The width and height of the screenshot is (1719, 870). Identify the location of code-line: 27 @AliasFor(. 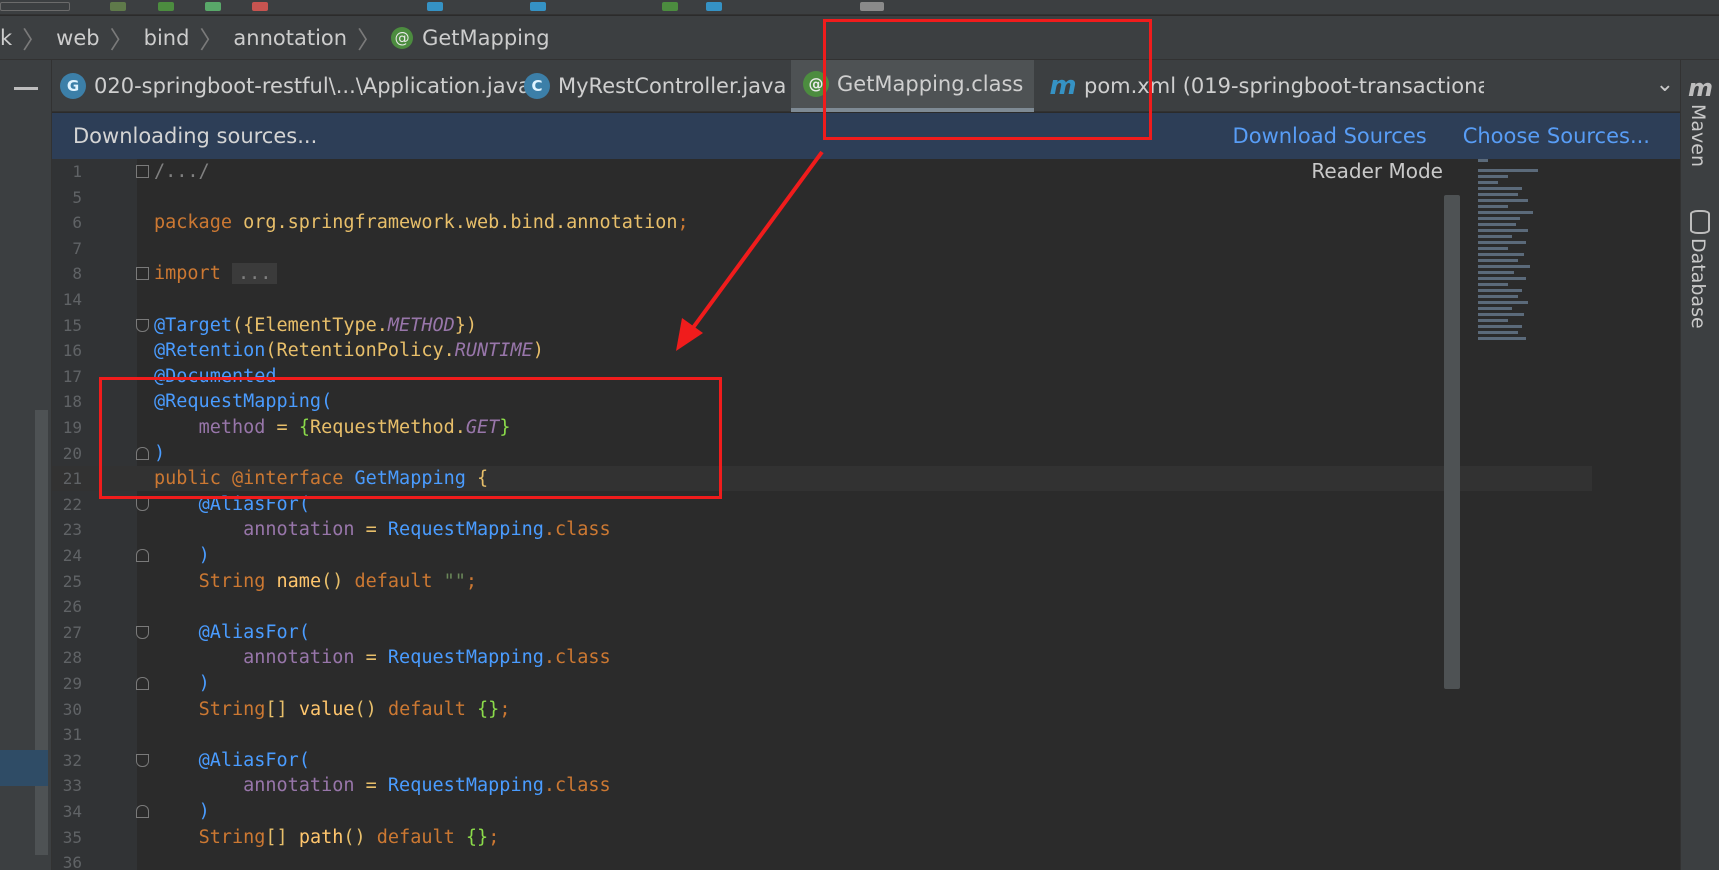
(822, 632).